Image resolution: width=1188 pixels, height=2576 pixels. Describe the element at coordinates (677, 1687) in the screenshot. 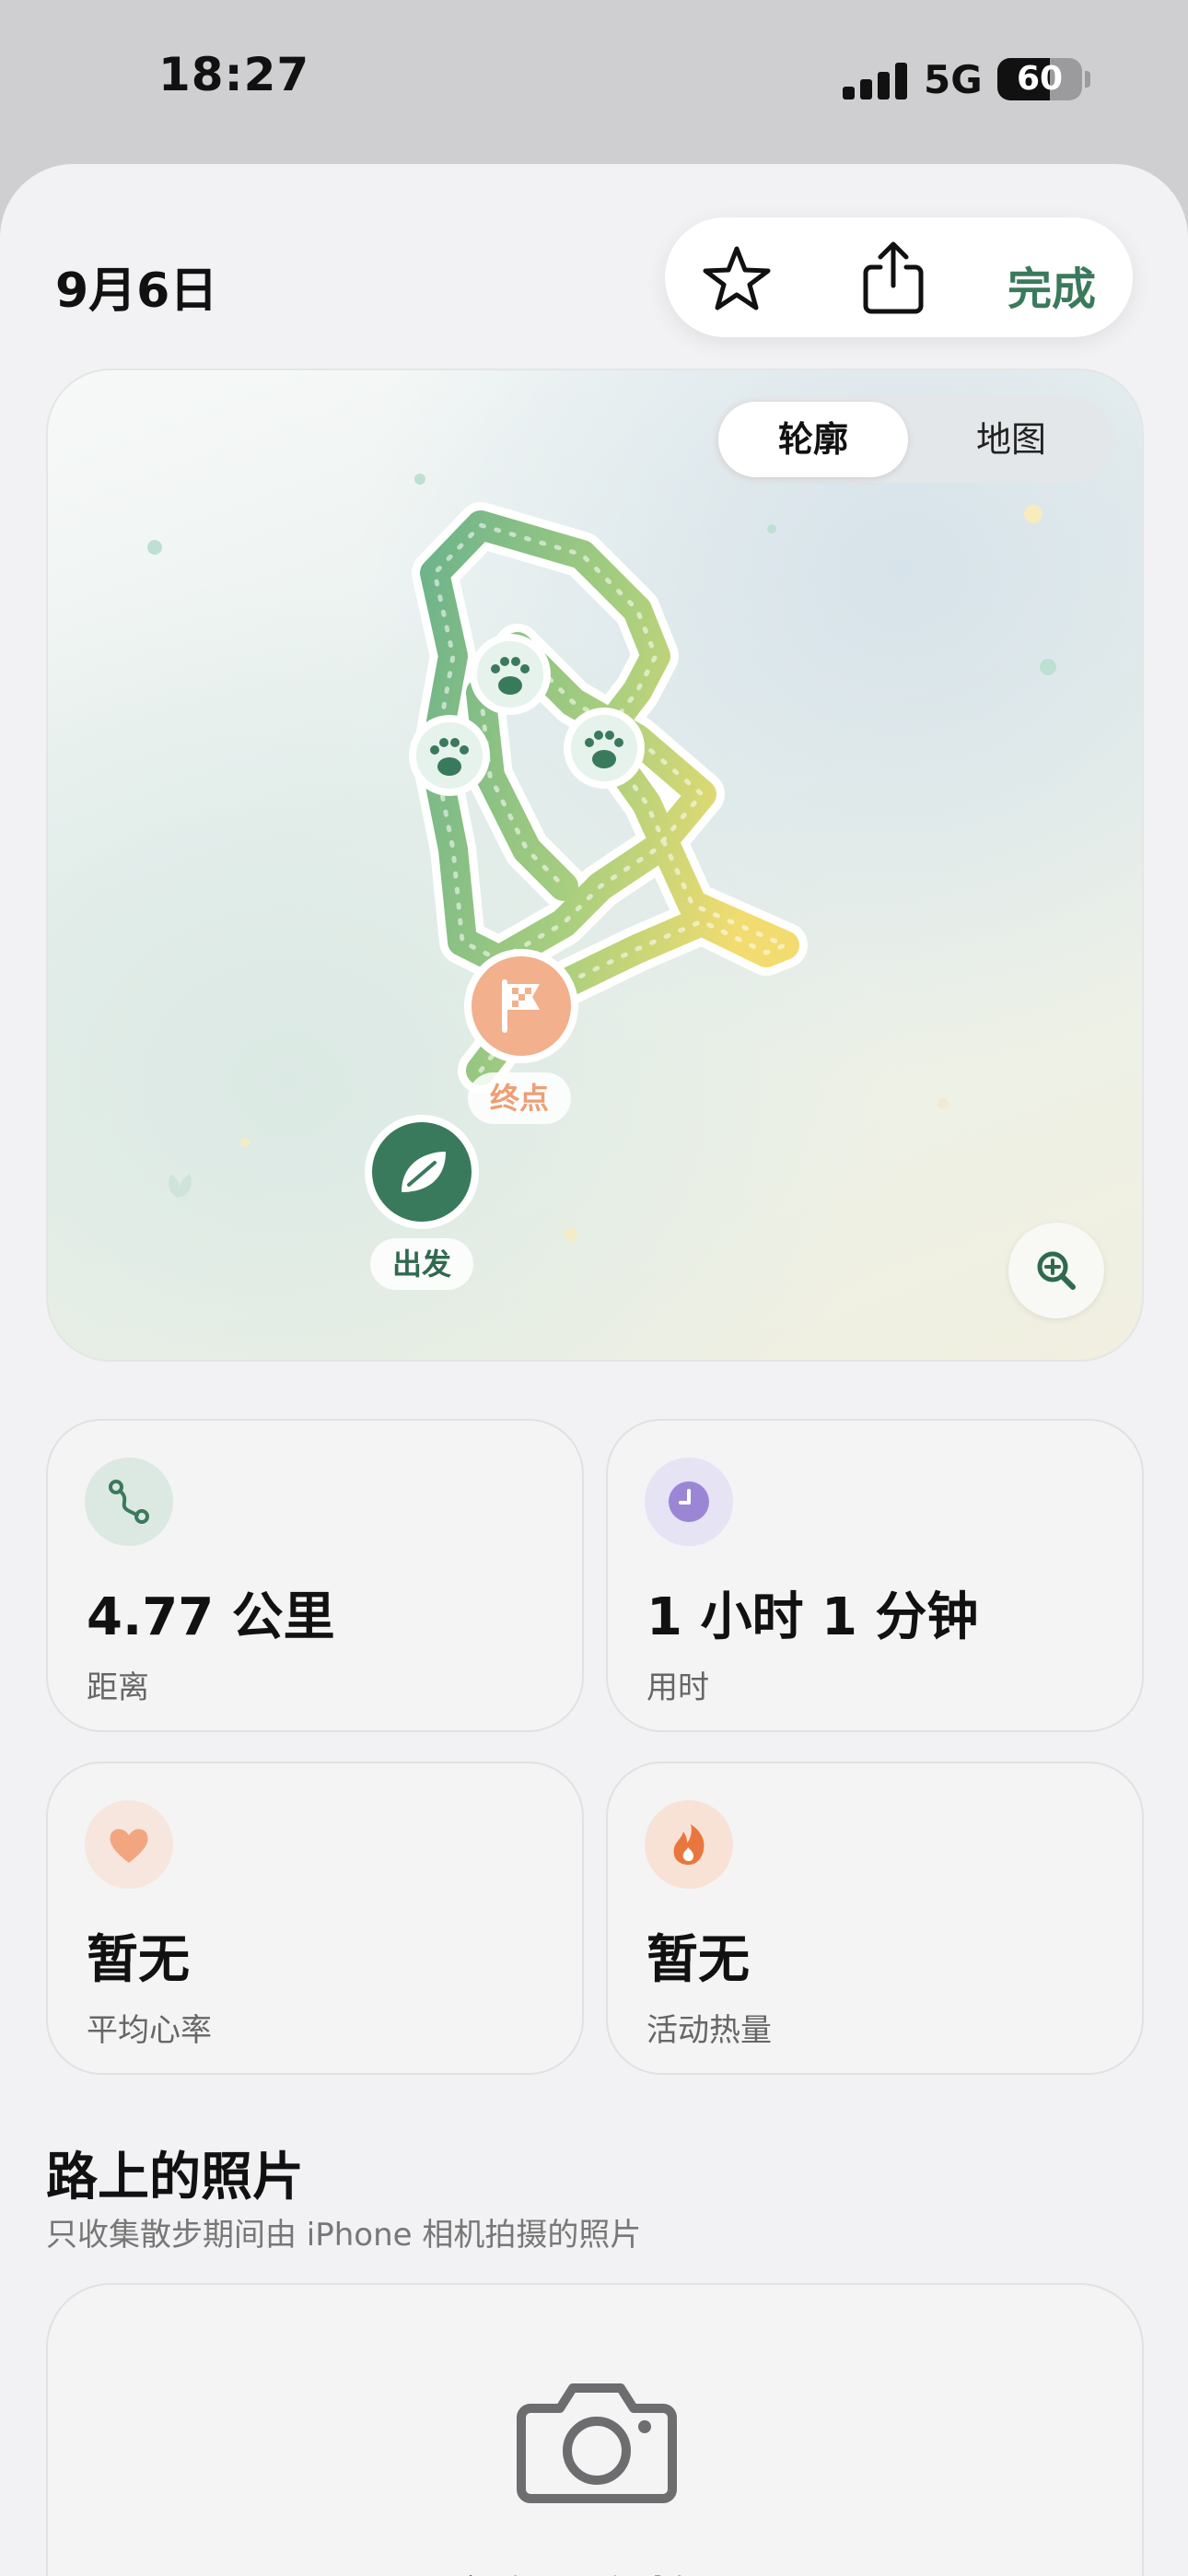

I see `stat-label: 用时` at that location.